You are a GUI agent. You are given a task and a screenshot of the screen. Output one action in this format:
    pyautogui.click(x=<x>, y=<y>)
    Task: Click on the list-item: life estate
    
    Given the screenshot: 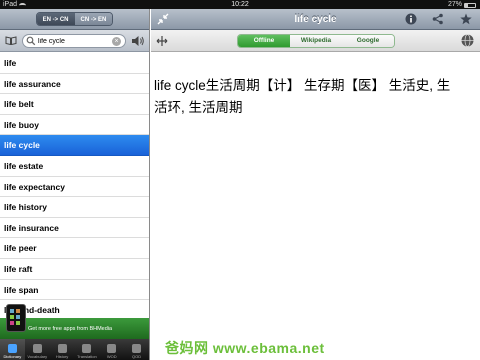 What is the action you would take?
    pyautogui.click(x=74, y=166)
    